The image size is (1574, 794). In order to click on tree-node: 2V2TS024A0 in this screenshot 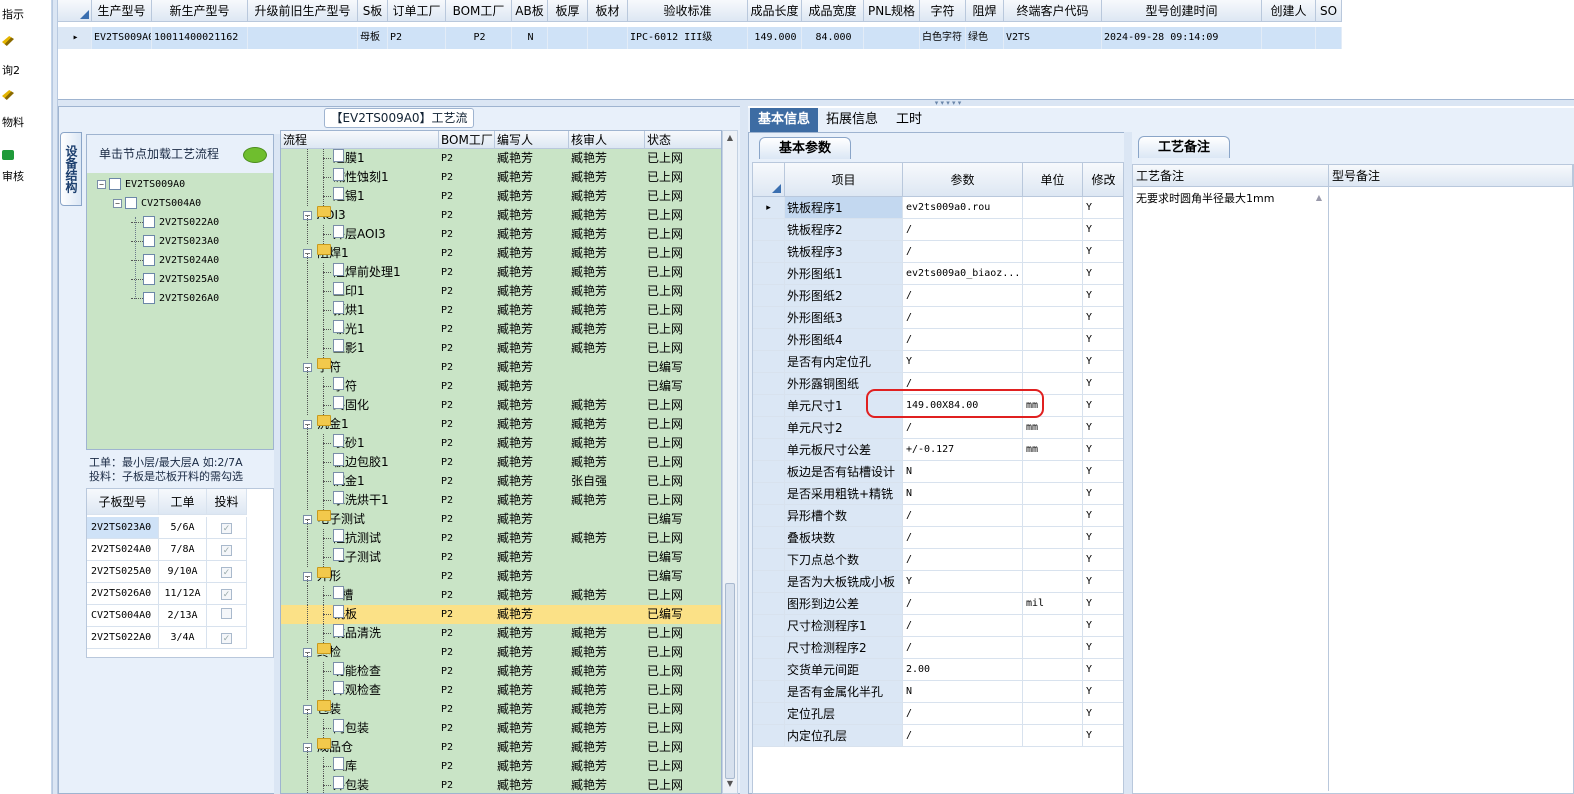, I will do `click(175, 261)`.